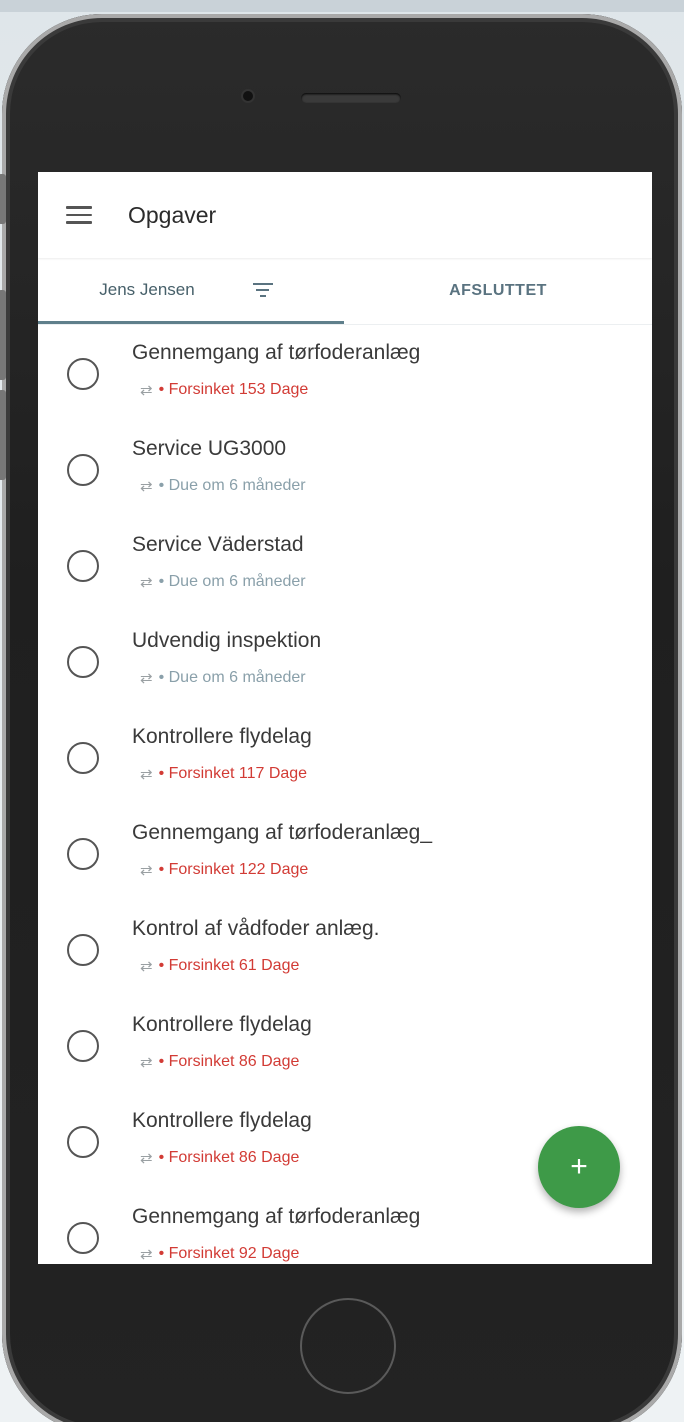  Describe the element at coordinates (233, 869) in the screenshot. I see `task-status-text: • Forsinket 122 Dage` at that location.